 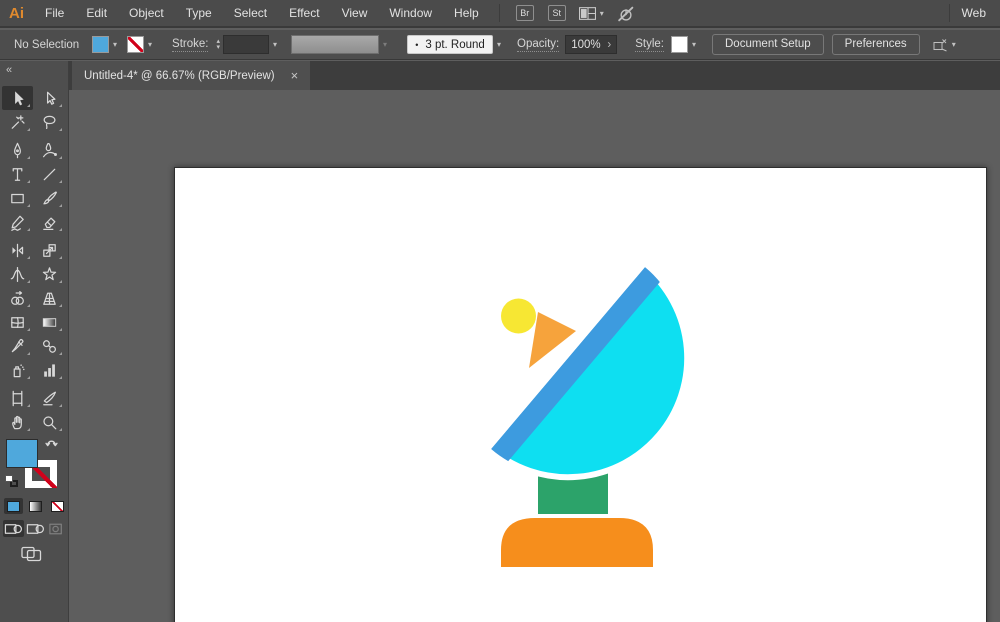 What do you see at coordinates (17, 346) in the screenshot?
I see `eyedropper-tool` at bounding box center [17, 346].